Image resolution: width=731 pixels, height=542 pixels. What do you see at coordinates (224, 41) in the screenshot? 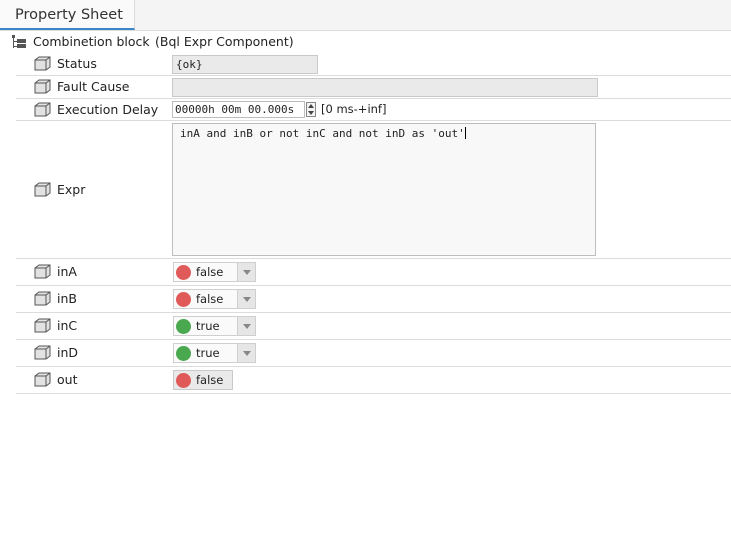
I see `component-type: (Bql Expr Component)` at bounding box center [224, 41].